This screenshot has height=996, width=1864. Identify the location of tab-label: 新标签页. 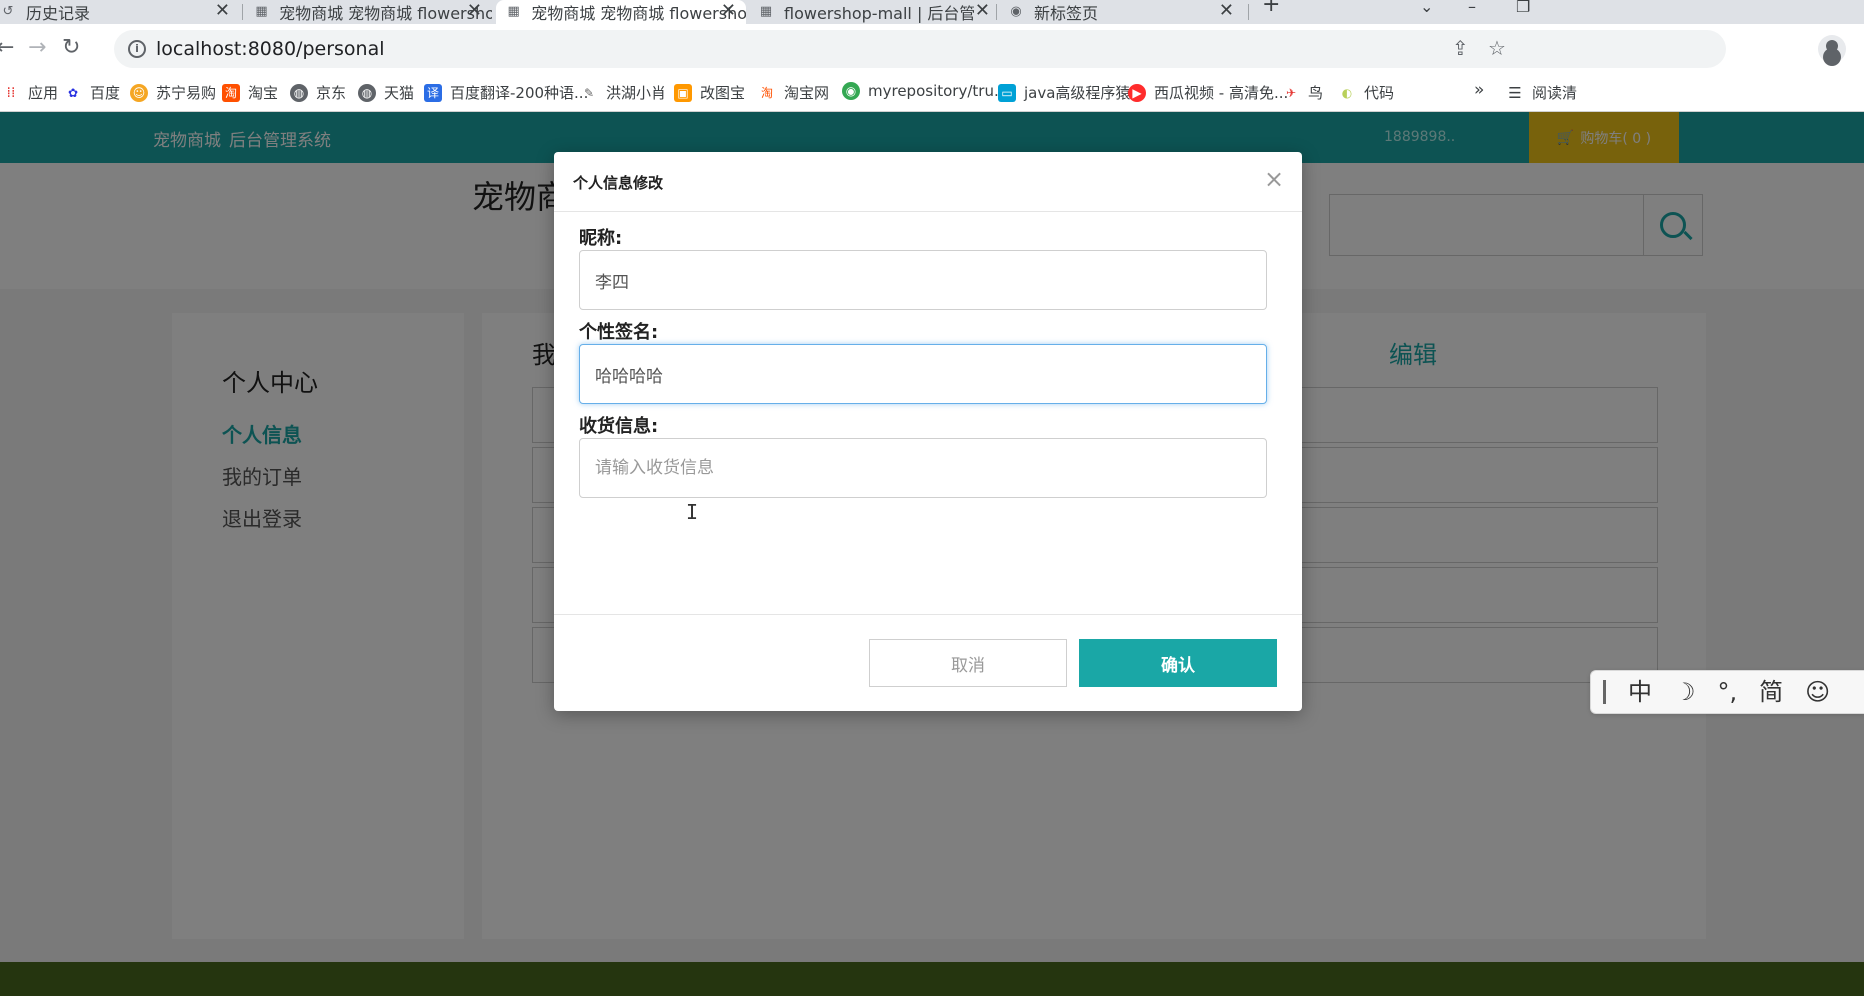
(1066, 13).